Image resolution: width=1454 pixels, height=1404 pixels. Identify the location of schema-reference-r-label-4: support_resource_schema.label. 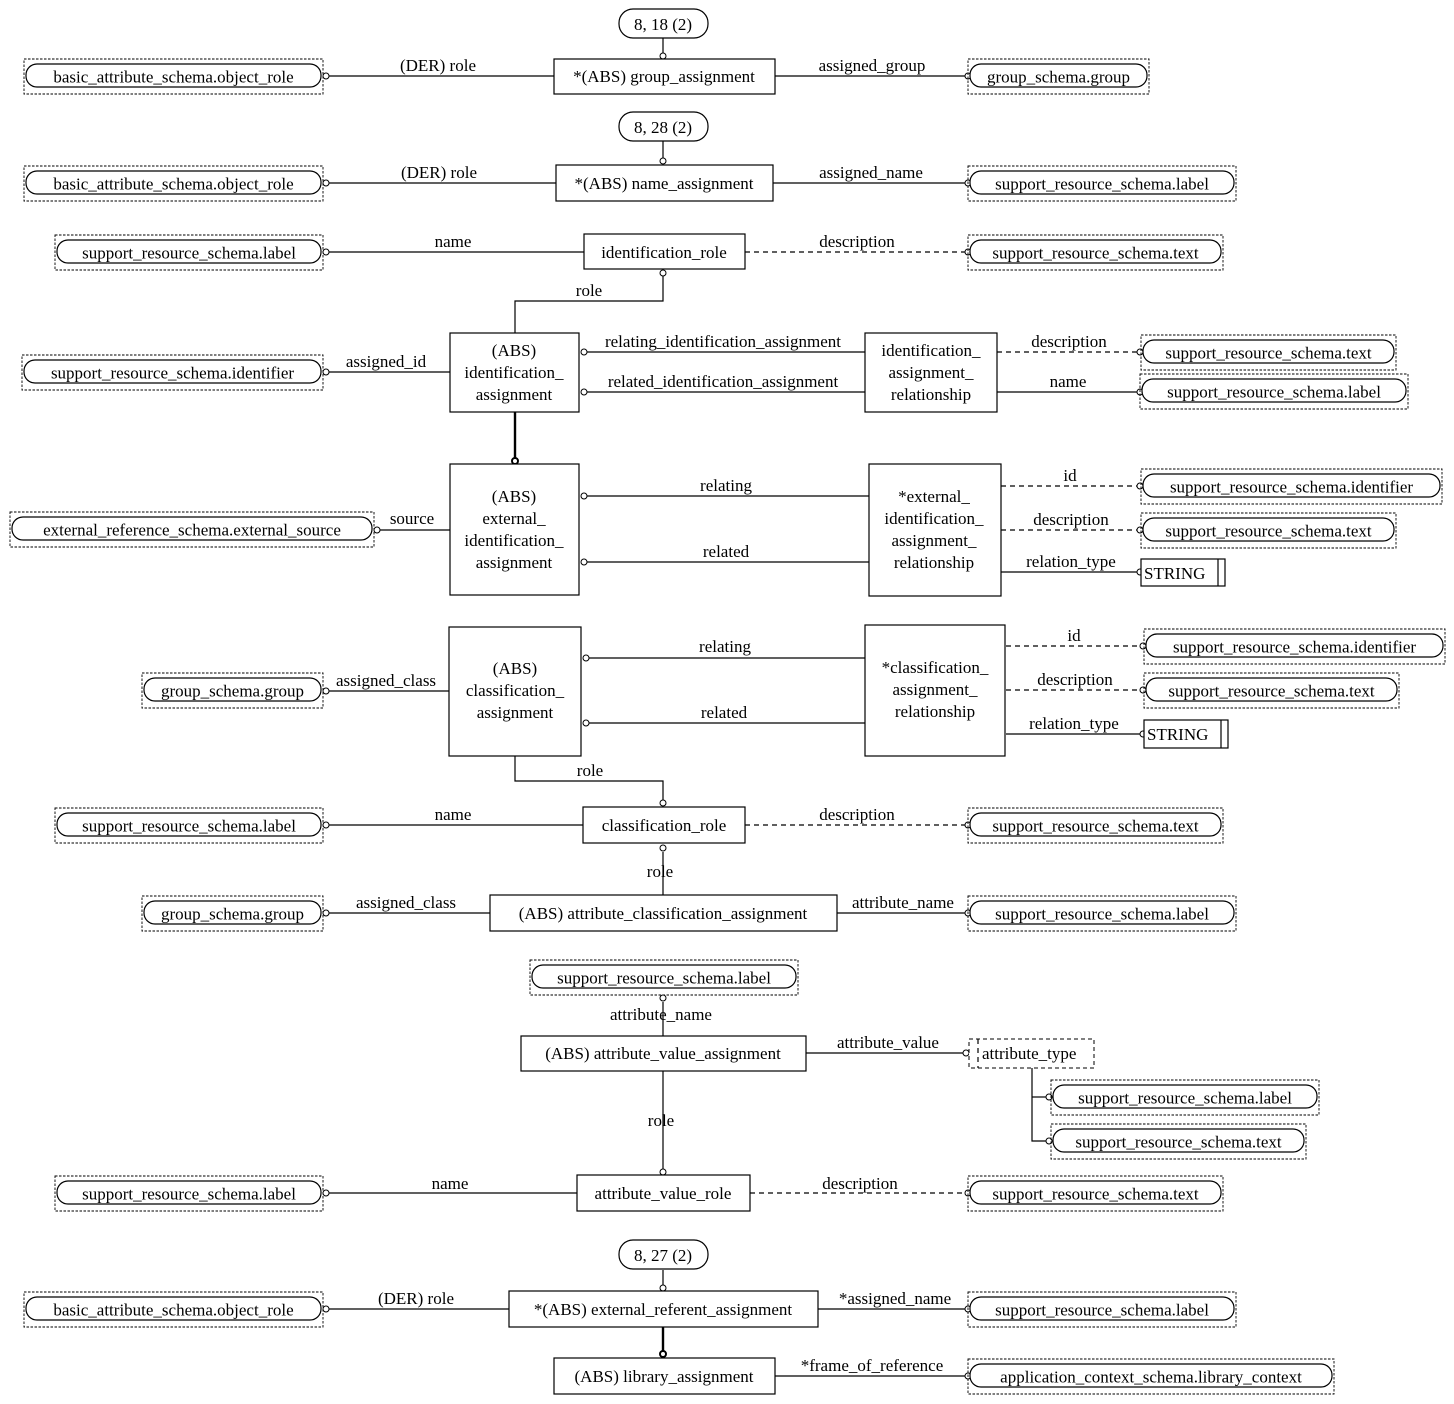
(189, 825).